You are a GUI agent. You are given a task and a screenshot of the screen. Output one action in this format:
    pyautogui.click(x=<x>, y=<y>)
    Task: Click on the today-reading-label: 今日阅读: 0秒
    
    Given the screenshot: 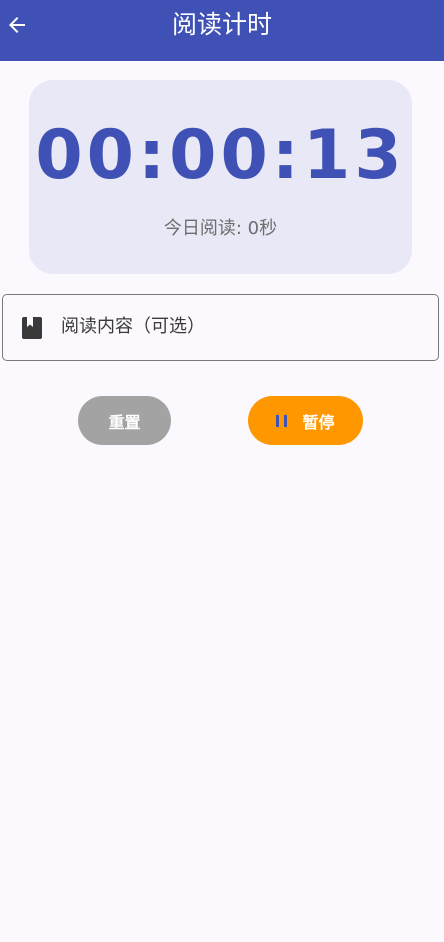 What is the action you would take?
    pyautogui.click(x=220, y=228)
    